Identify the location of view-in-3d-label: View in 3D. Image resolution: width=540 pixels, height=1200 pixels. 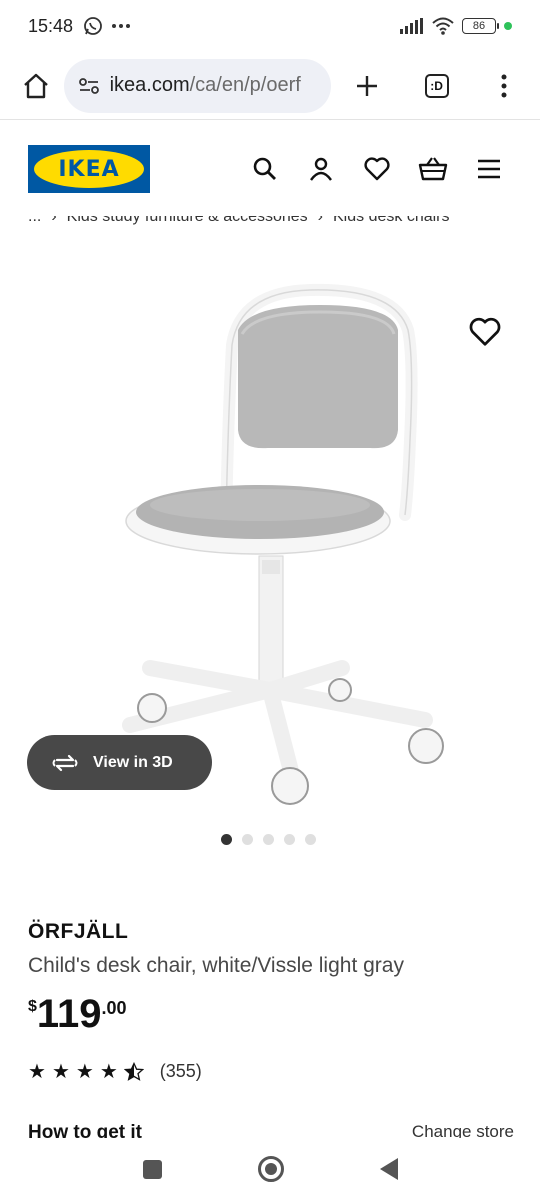
(133, 762).